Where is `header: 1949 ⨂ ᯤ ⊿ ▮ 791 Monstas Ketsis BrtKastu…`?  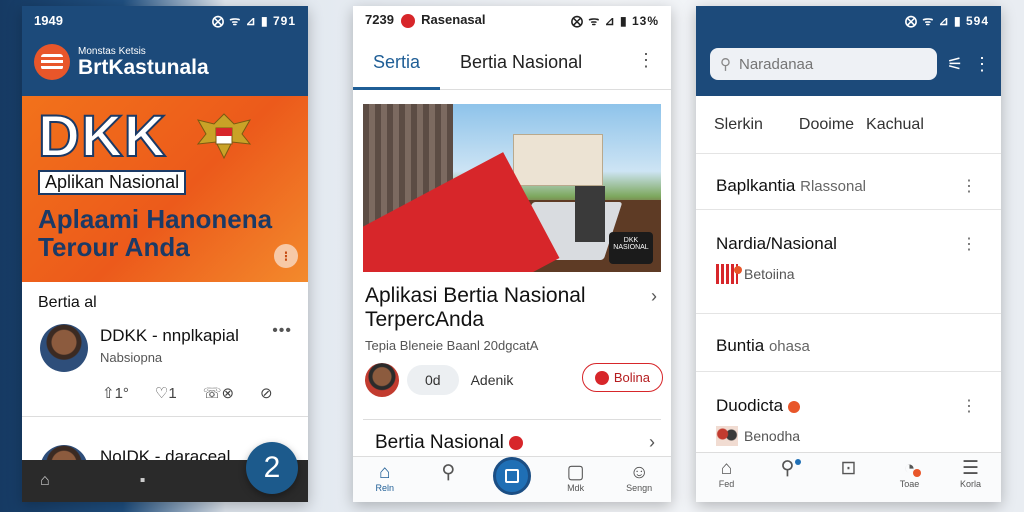 header: 1949 ⨂ ᯤ ⊿ ▮ 791 Monstas Ketsis BrtKastu… is located at coordinates (165, 51).